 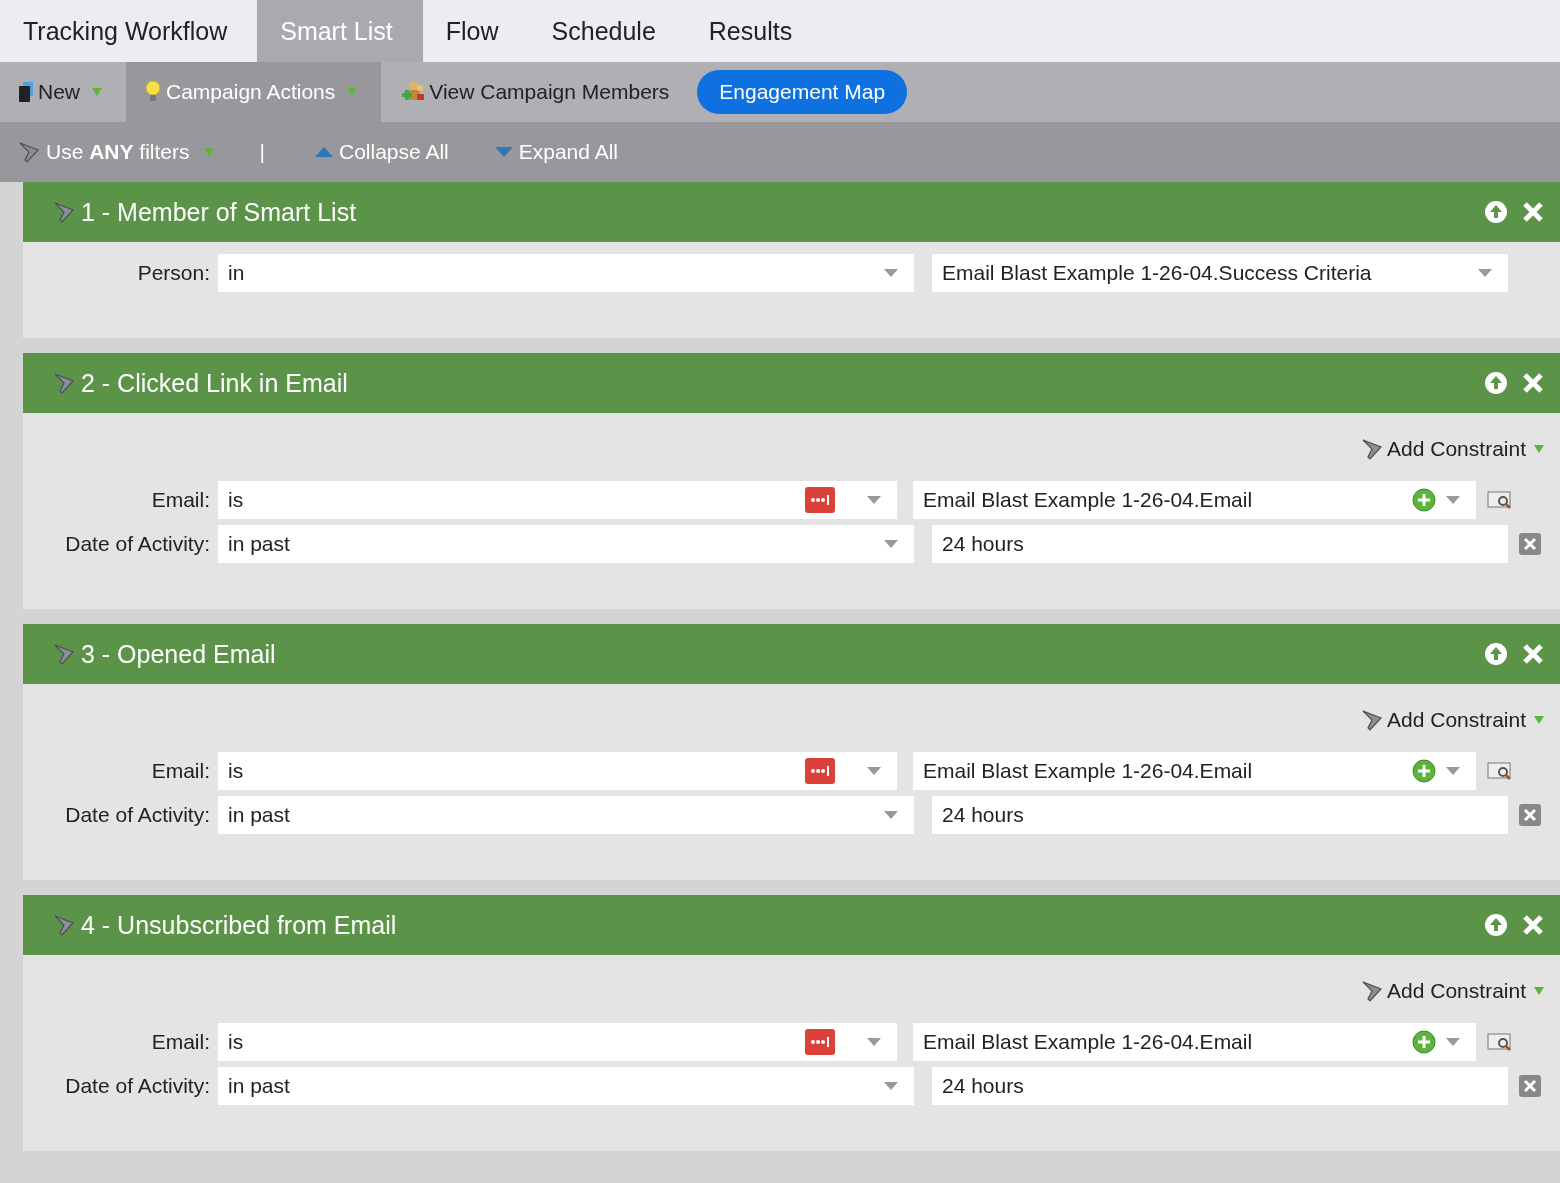 I want to click on value-dropdown: Email Blast Example 1-26-04.Success Criteria, so click(x=1220, y=273).